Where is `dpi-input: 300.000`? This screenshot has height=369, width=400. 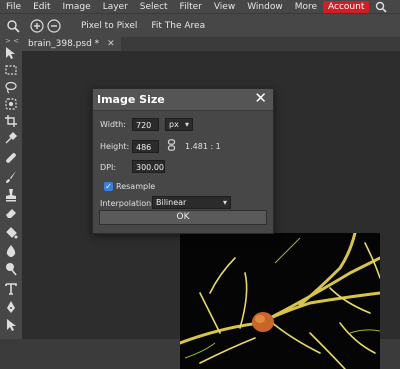
dpi-input: 300.000 is located at coordinates (148, 166).